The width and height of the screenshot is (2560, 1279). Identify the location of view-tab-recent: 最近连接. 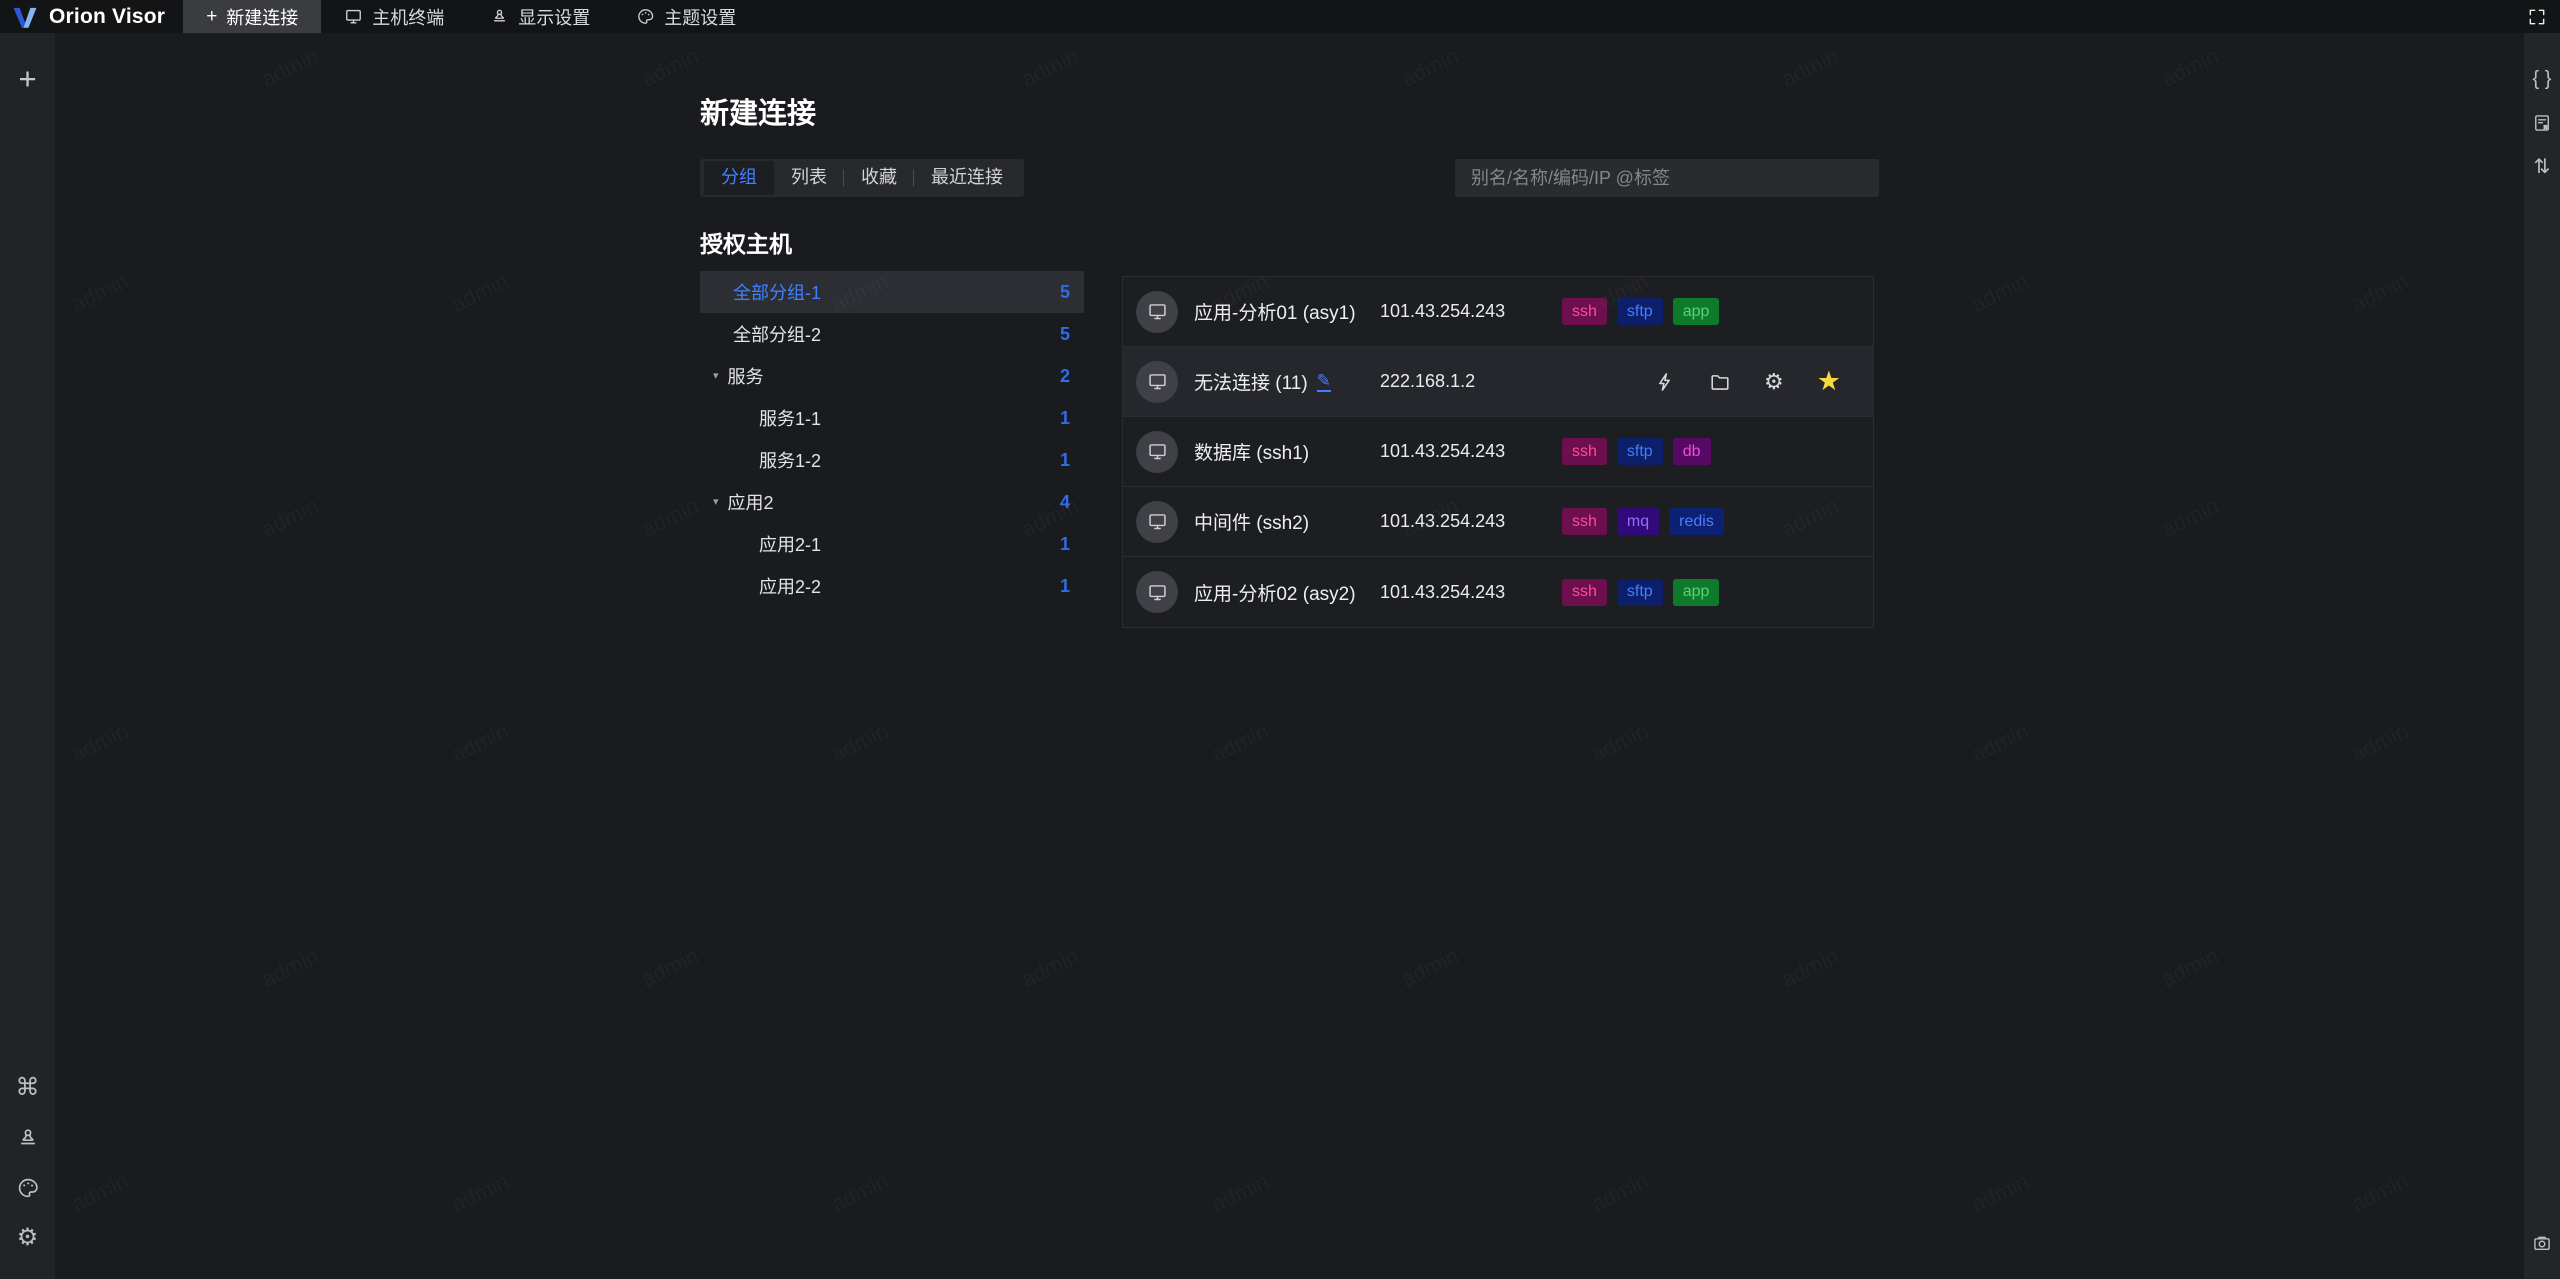
(967, 178).